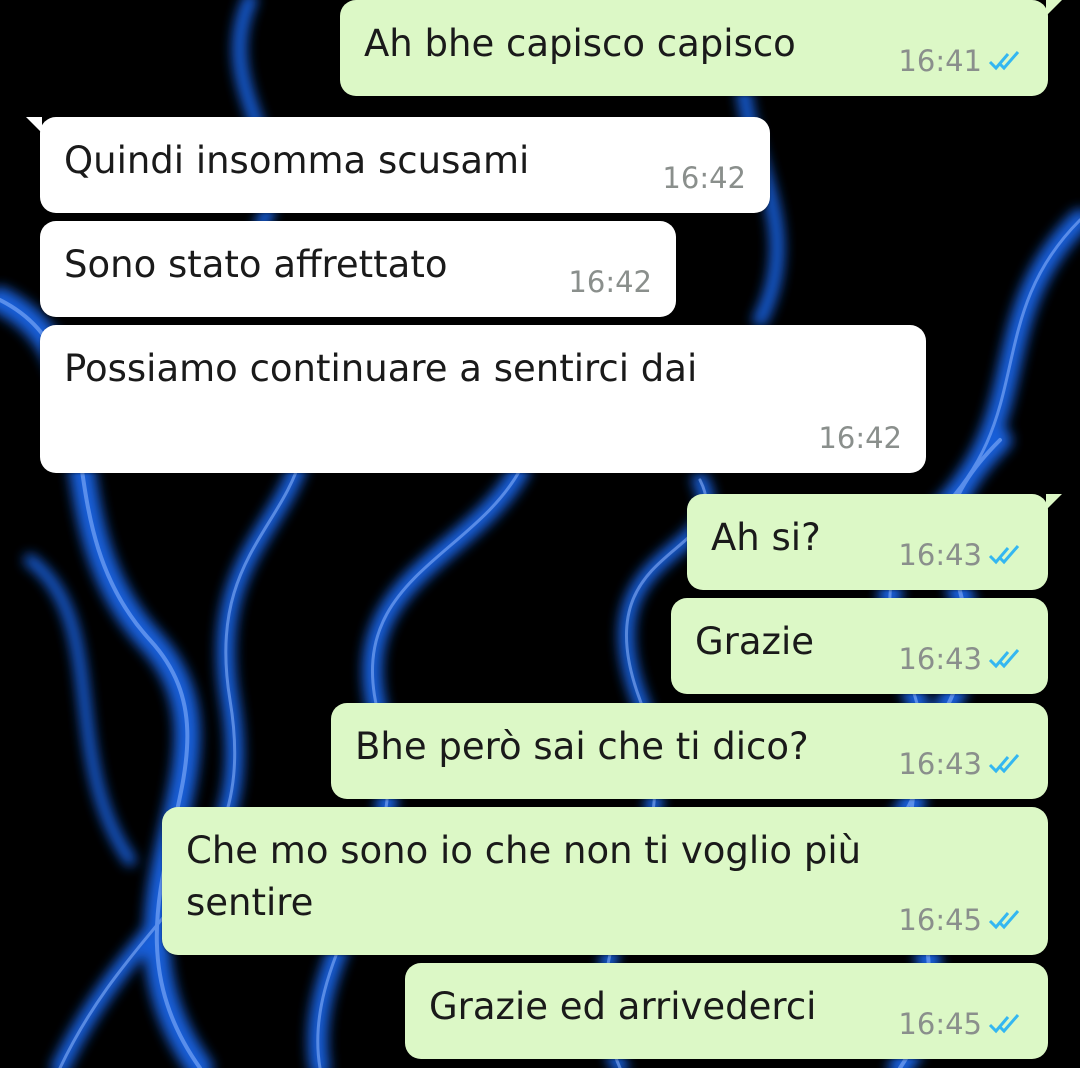  I want to click on message-bubble-outgoing: Grazie ed arrivederci 16:45, so click(726, 1011).